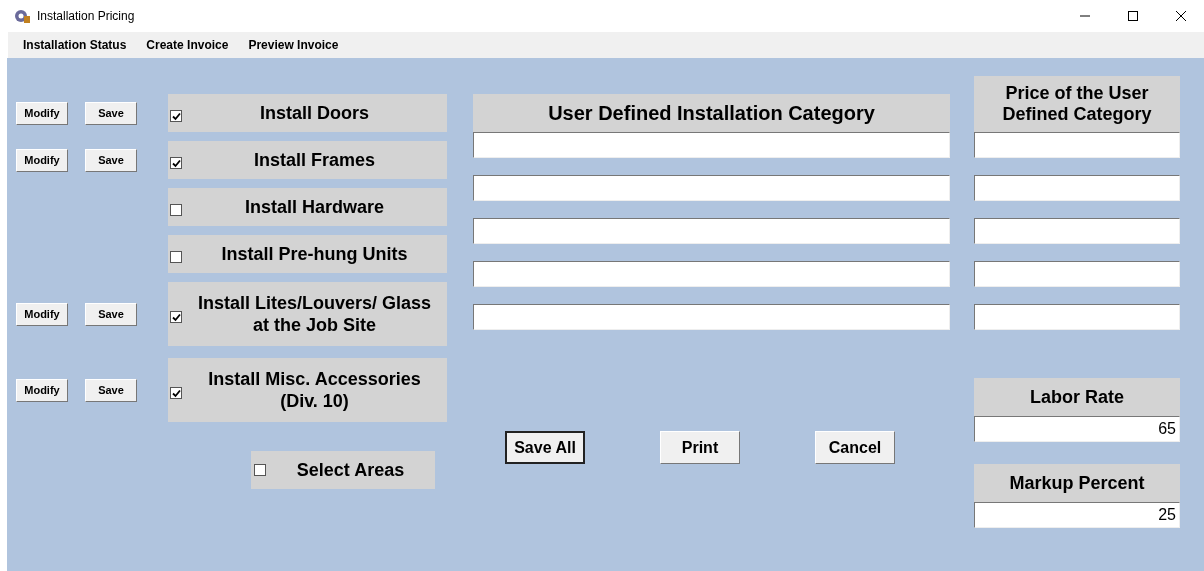 The width and height of the screenshot is (1204, 571). What do you see at coordinates (75, 45) in the screenshot?
I see `menu-item: Installation Status` at bounding box center [75, 45].